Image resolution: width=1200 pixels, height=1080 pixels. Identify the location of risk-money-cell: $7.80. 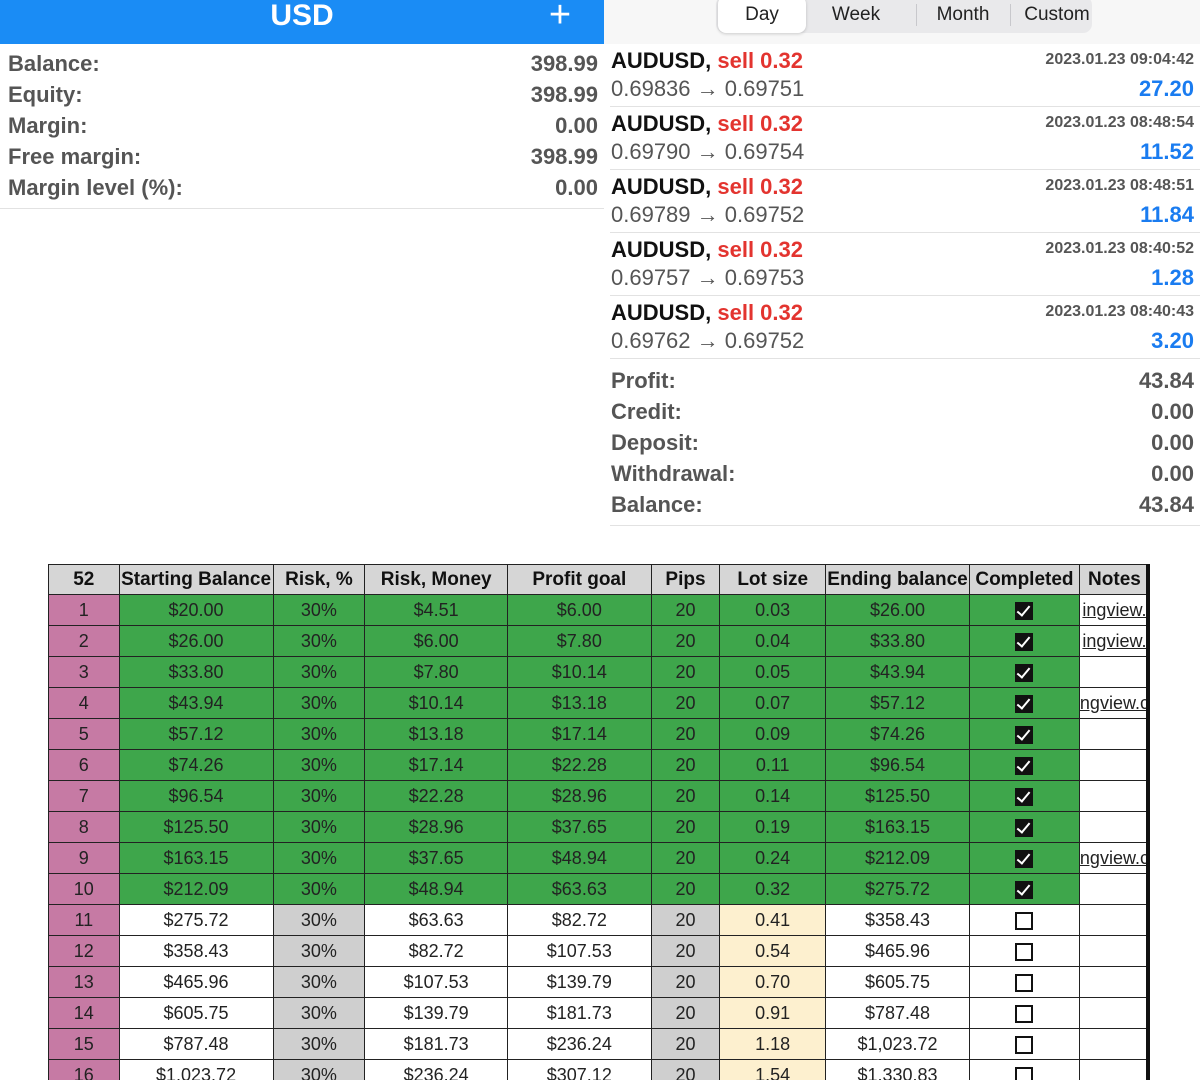
(436, 672).